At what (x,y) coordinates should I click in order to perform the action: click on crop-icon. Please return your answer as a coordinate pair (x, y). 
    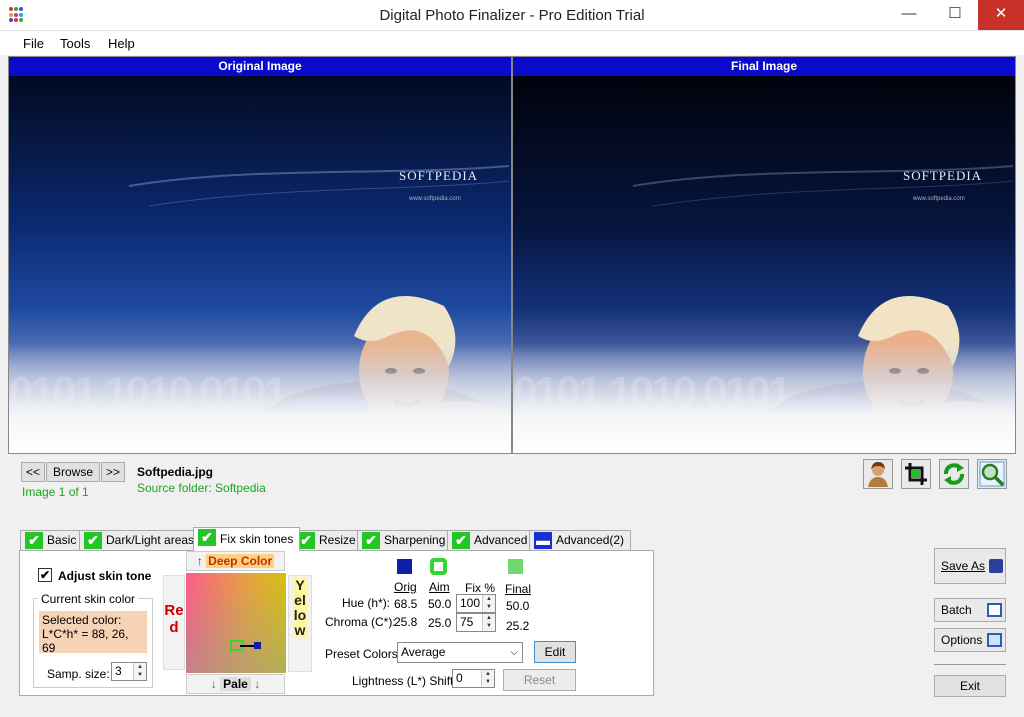
    Looking at the image, I should click on (916, 474).